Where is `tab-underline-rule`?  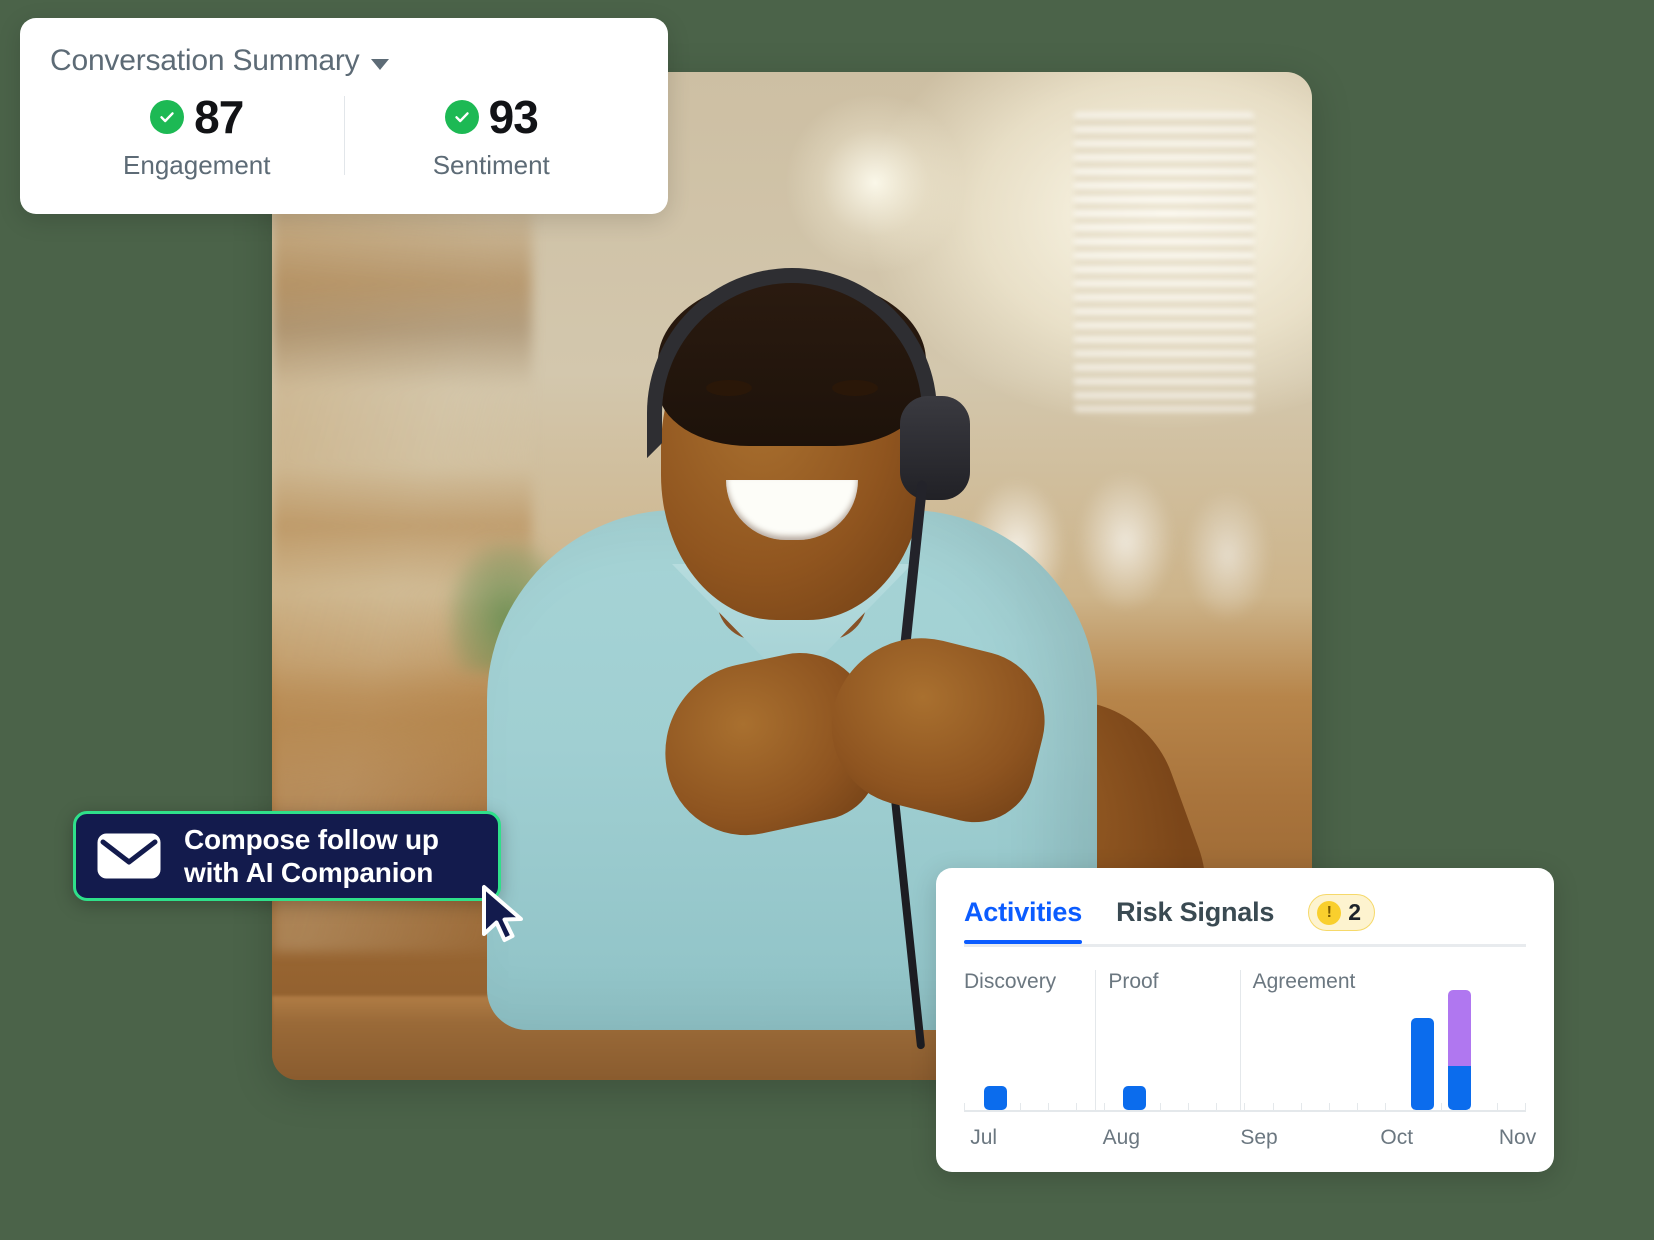 tab-underline-rule is located at coordinates (1245, 945).